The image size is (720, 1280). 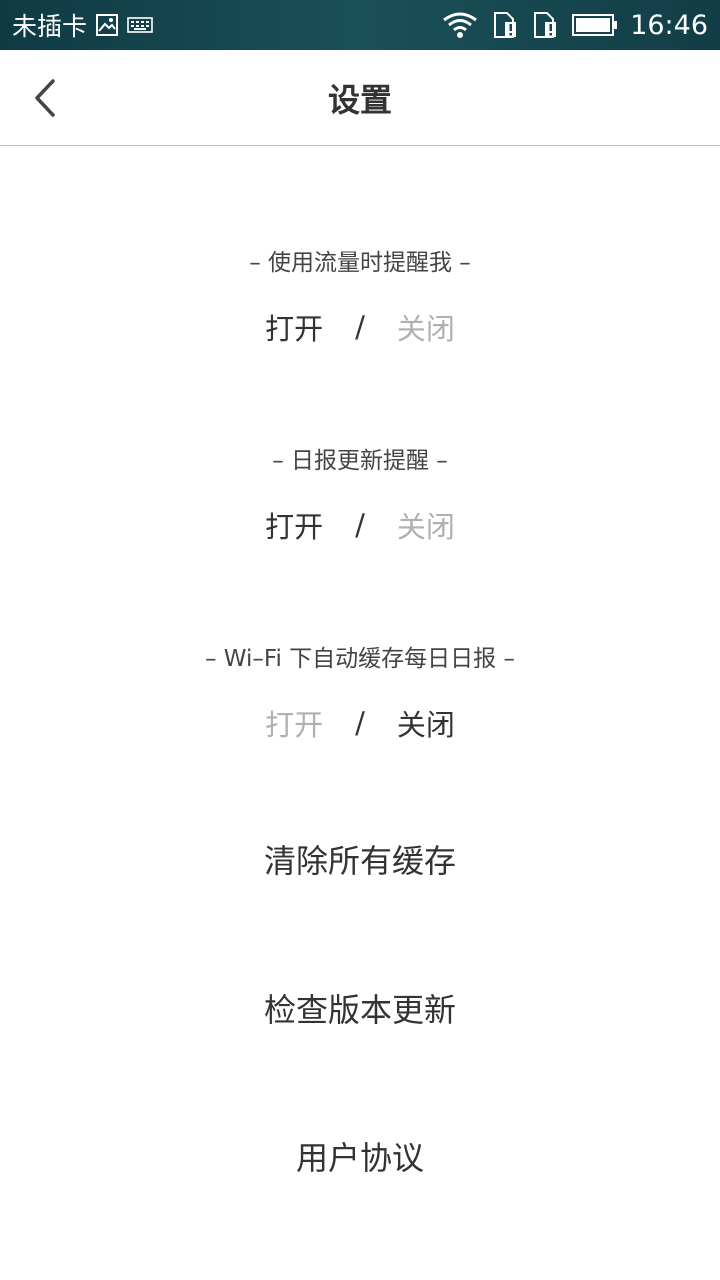 I want to click on data-usage-reminder-label: – 使用流量时提醒我 –, so click(x=360, y=263).